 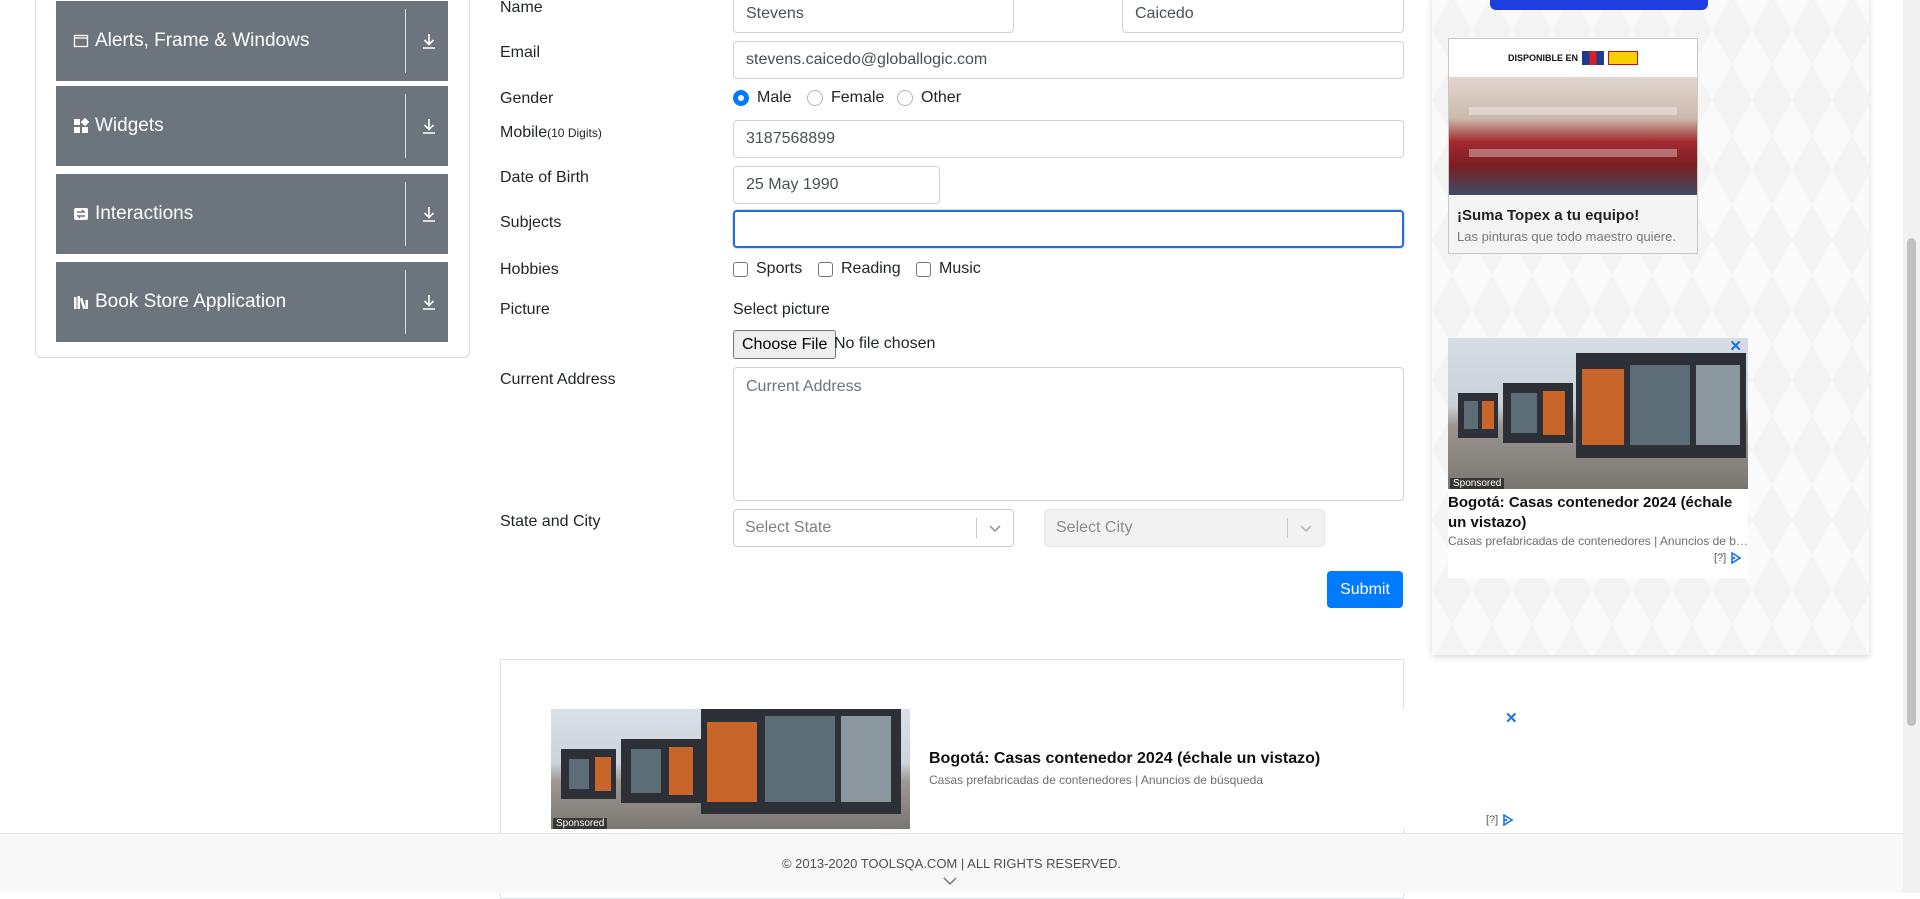 I want to click on hobby-checkbox-music: Music, so click(x=948, y=269).